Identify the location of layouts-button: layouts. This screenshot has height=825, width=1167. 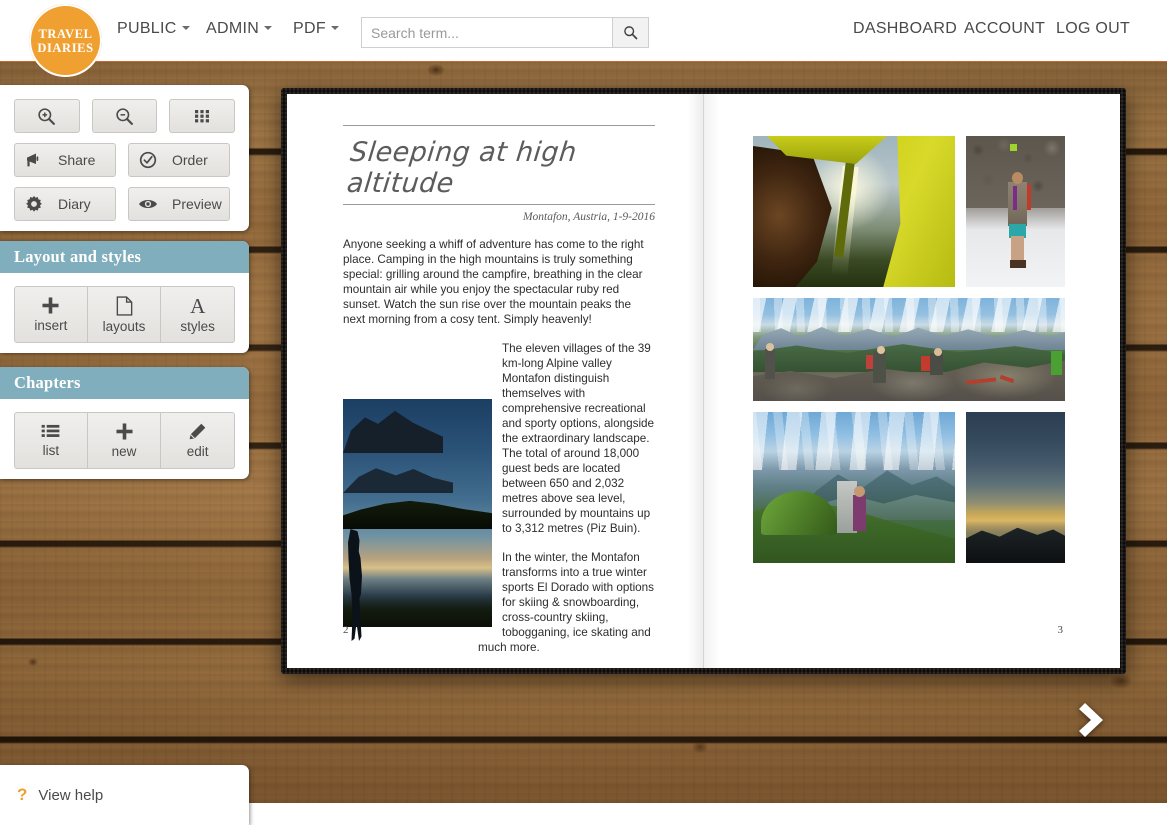
(124, 314).